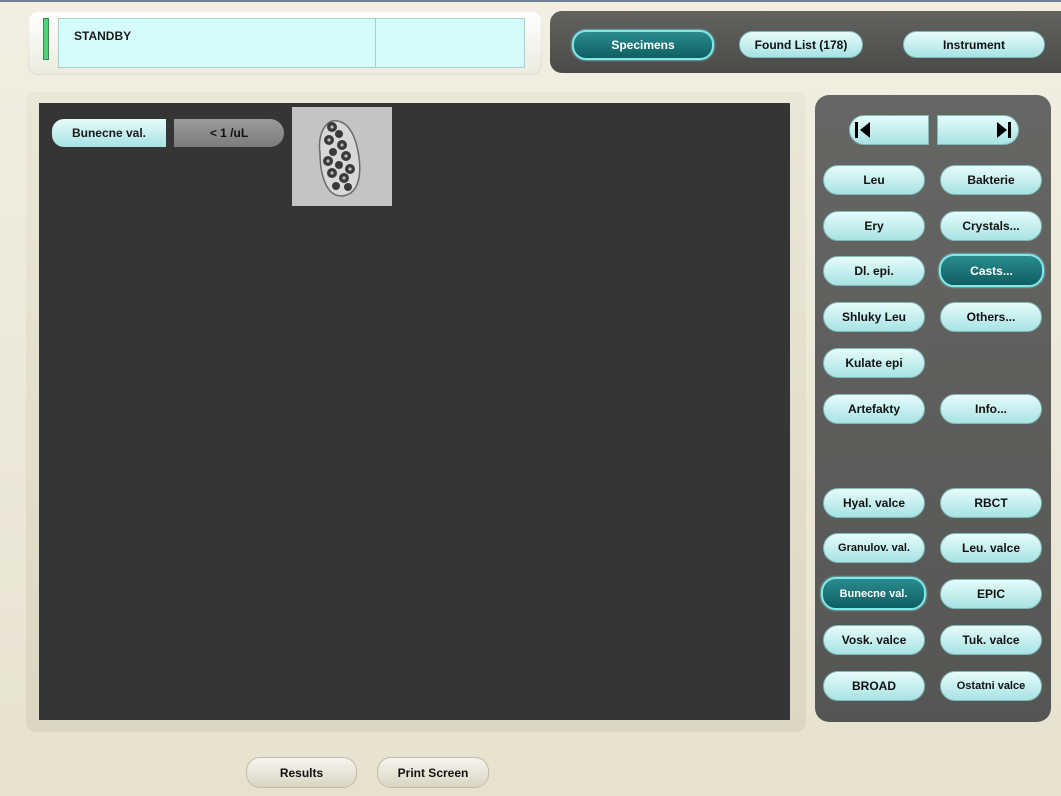 Image resolution: width=1061 pixels, height=796 pixels. What do you see at coordinates (1002, 130) in the screenshot?
I see `arrow-right-icon` at bounding box center [1002, 130].